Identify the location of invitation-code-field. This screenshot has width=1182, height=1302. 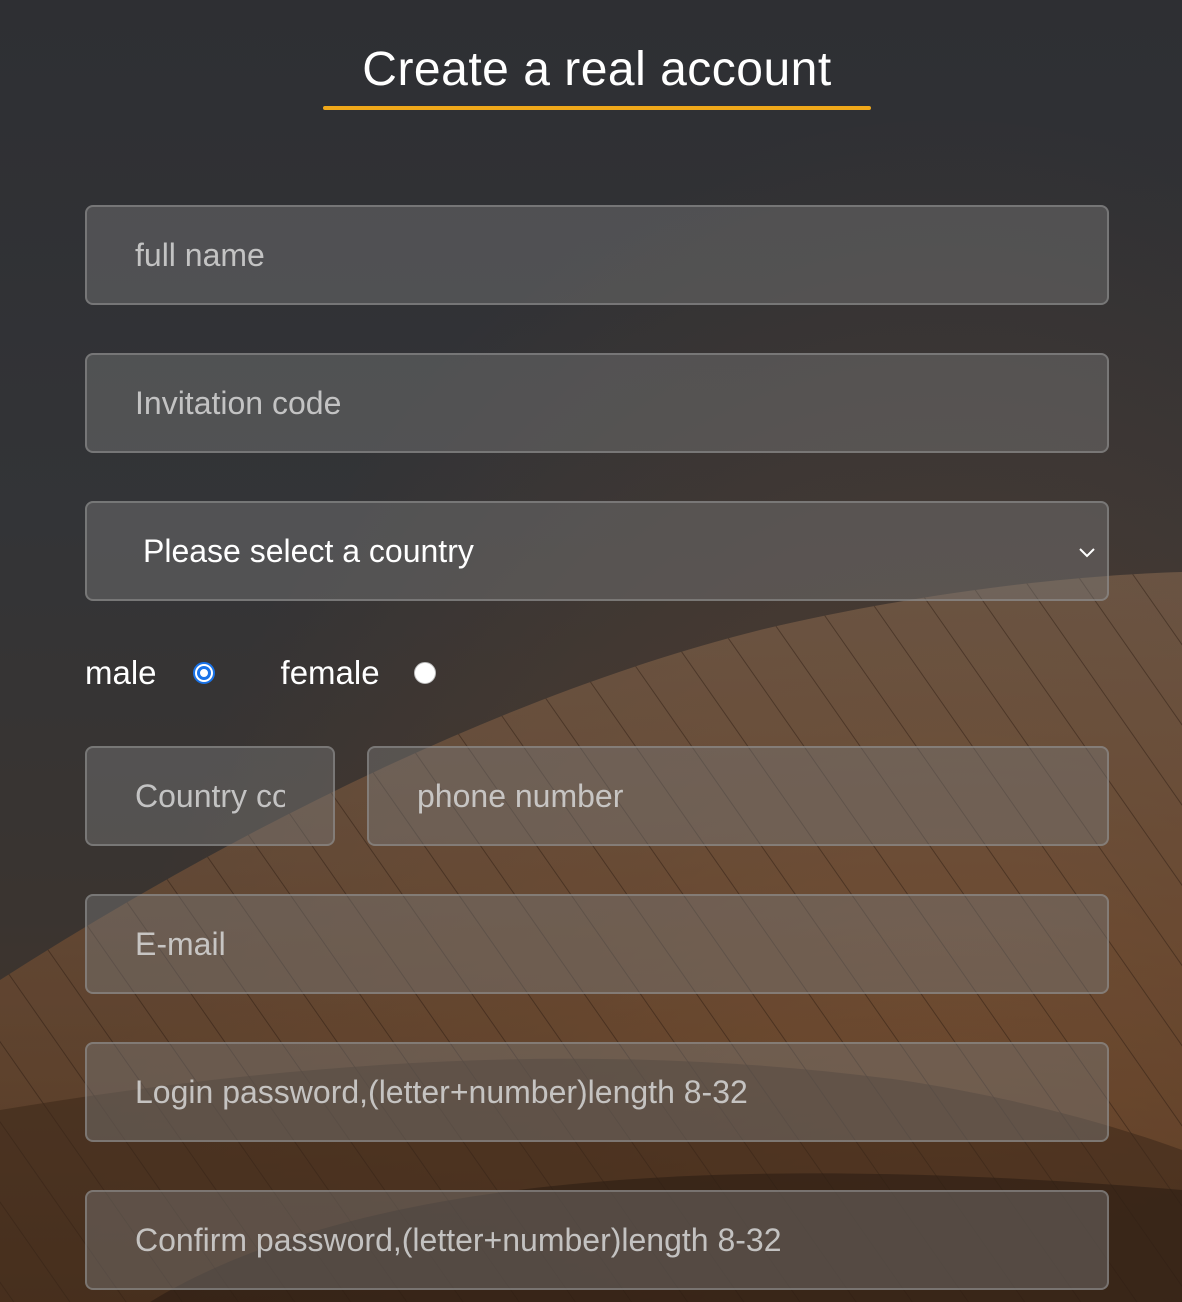
(597, 403).